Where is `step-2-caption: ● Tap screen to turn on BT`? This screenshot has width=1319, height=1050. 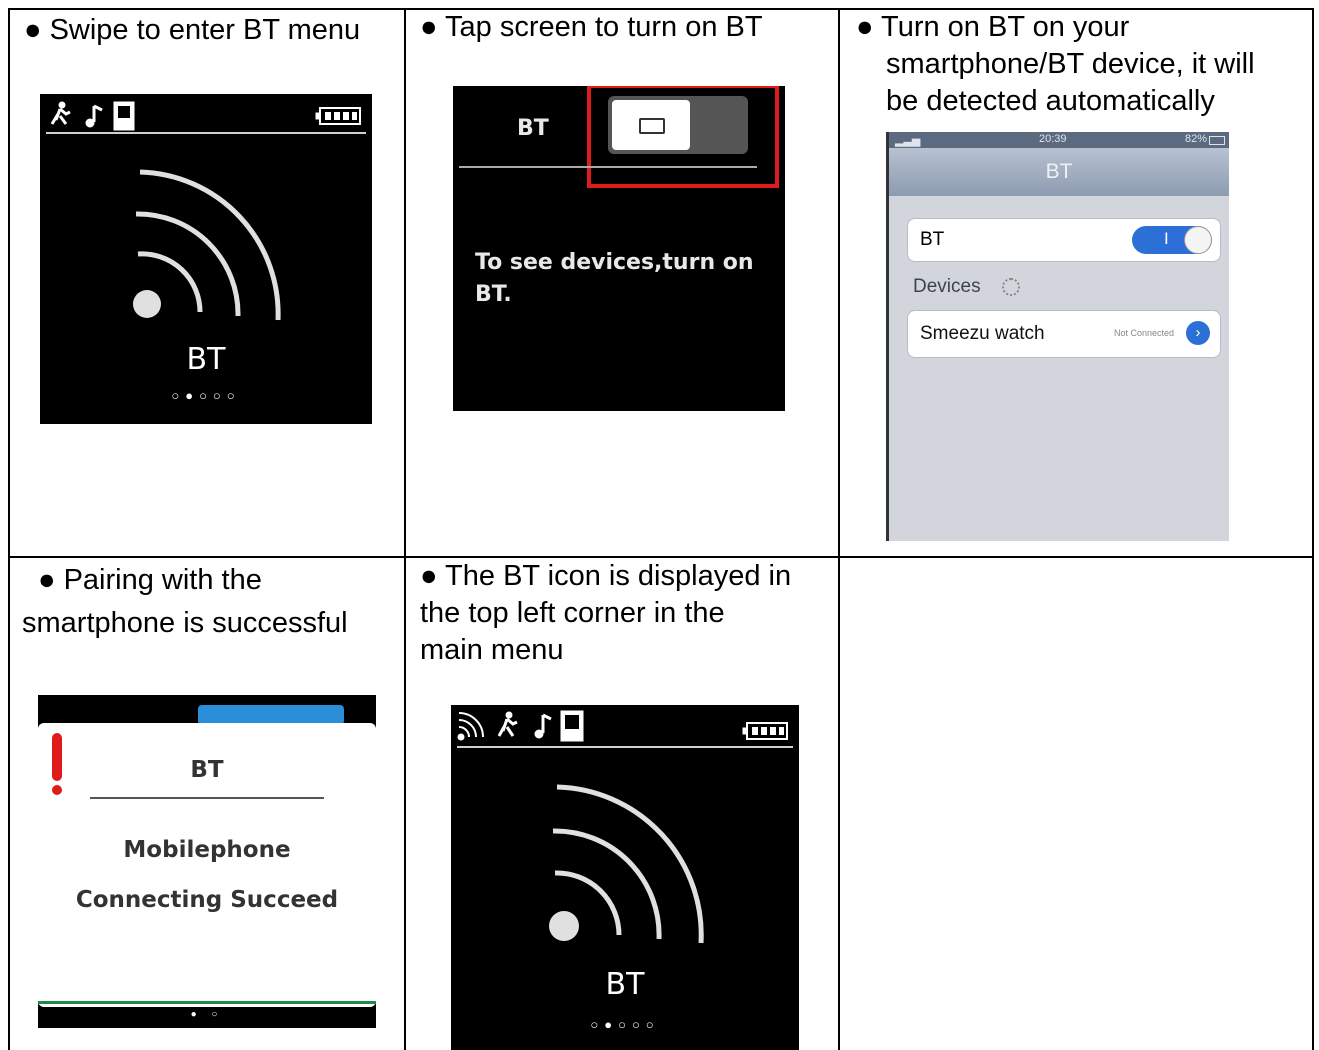 step-2-caption: ● Tap screen to turn on BT is located at coordinates (591, 27).